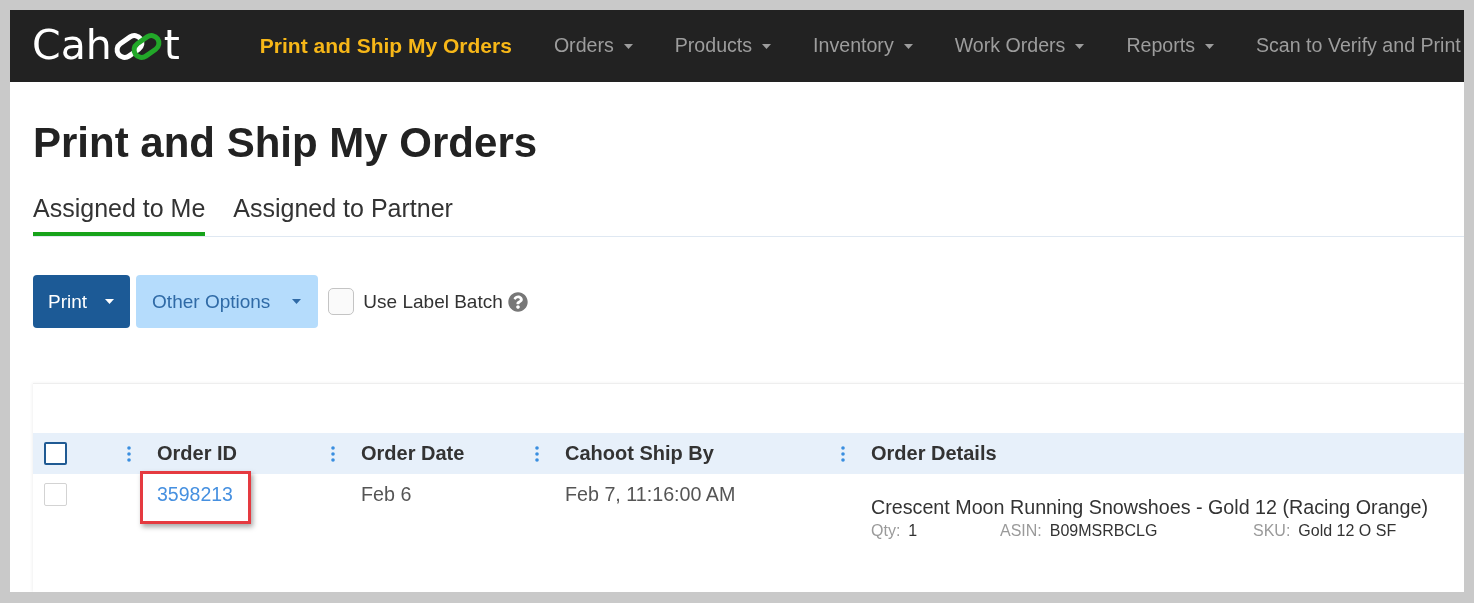 This screenshot has width=1474, height=603. I want to click on nav-link: Print and Ship My Orders, so click(385, 46).